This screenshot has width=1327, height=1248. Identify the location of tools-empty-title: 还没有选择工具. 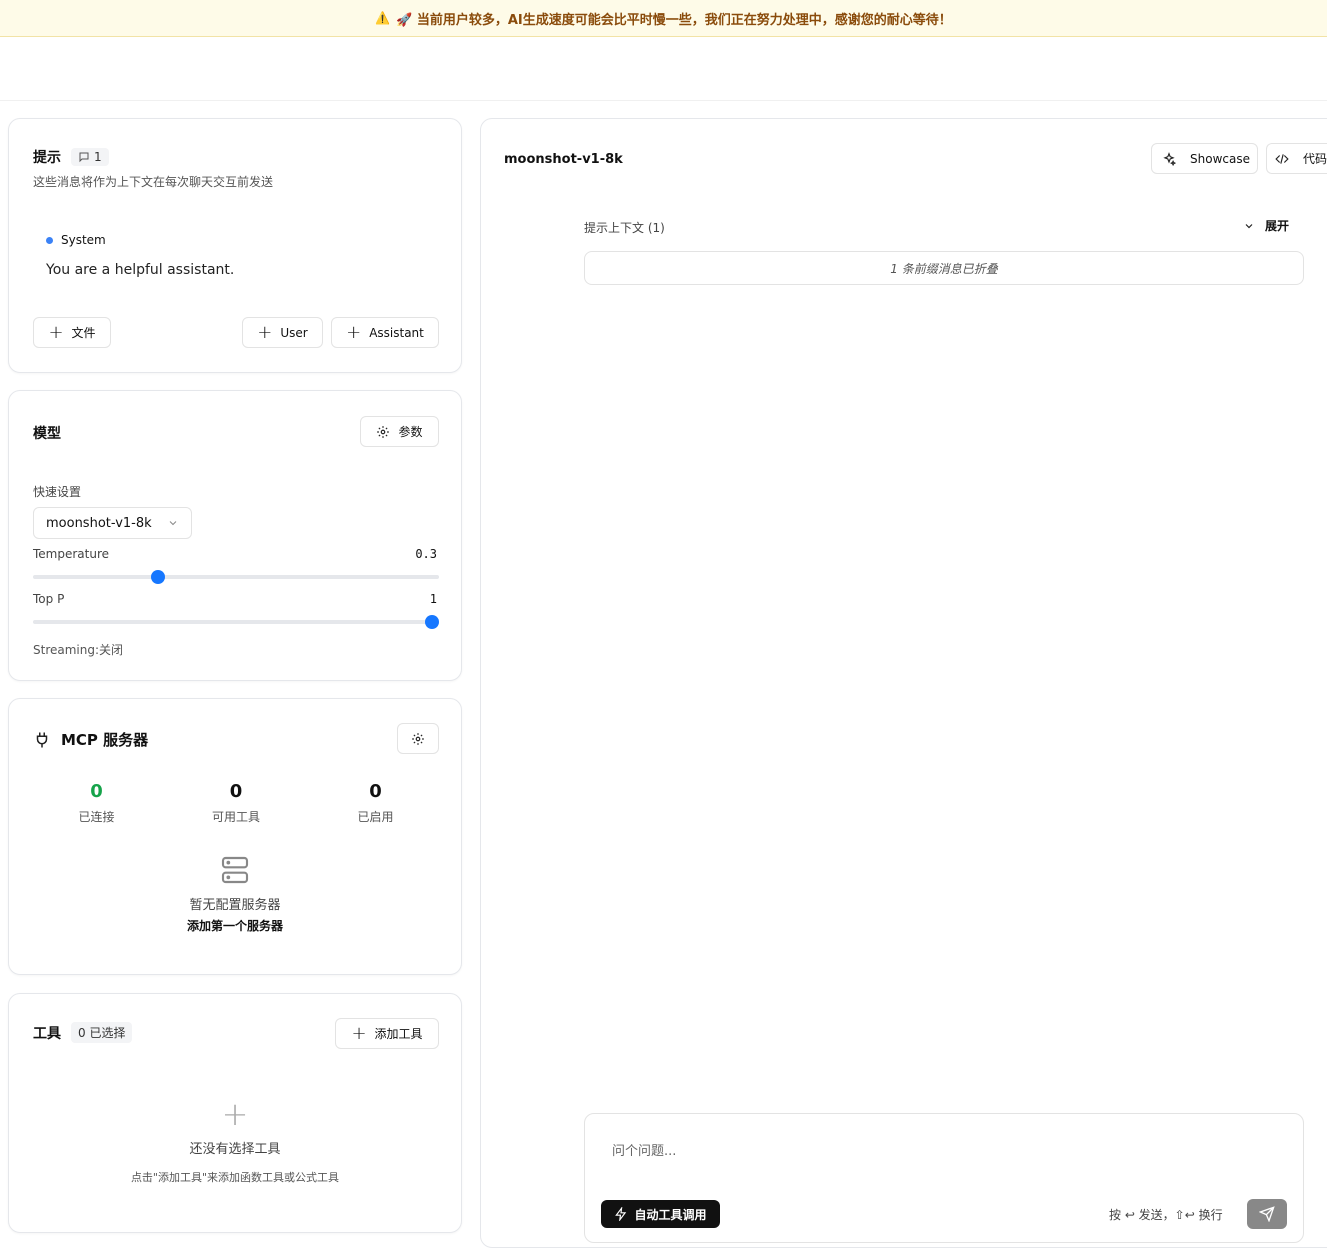
(235, 1149).